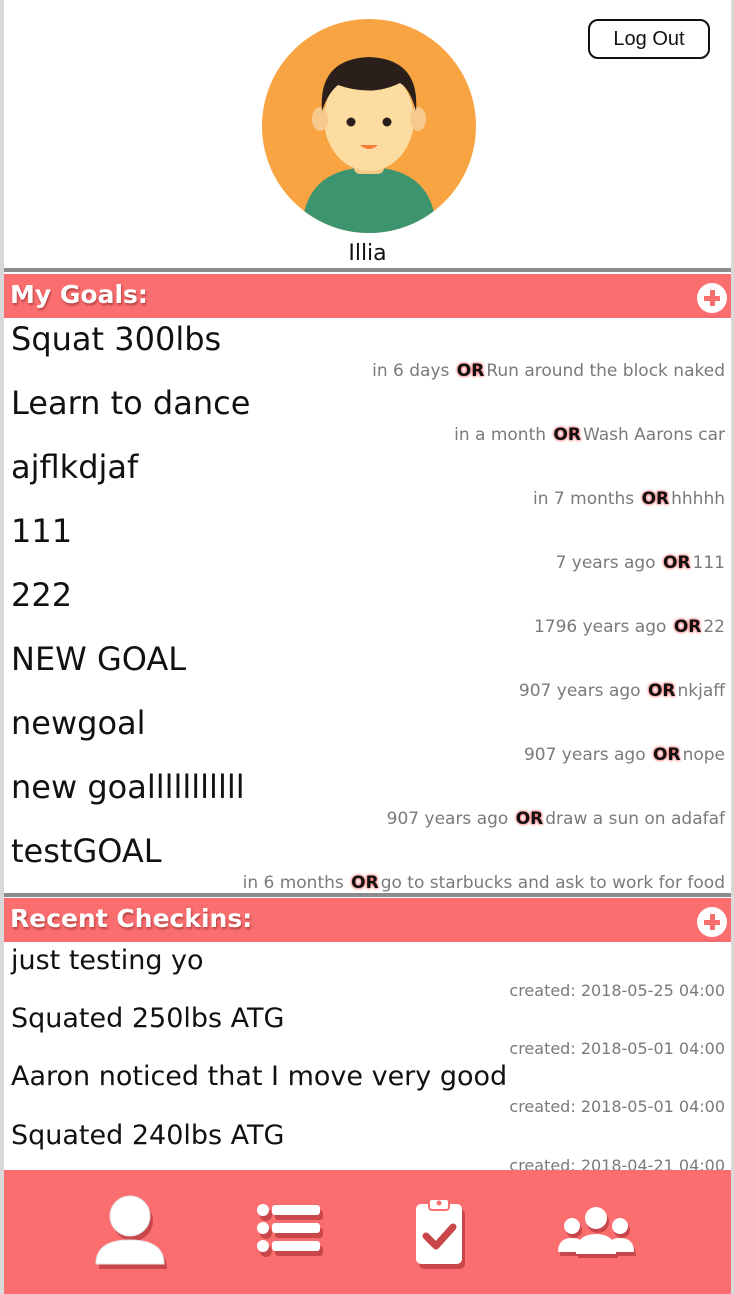 The image size is (734, 1294). Describe the element at coordinates (367, 736) in the screenshot. I see `goal-item: newgoal 907 years ago OR nope` at that location.